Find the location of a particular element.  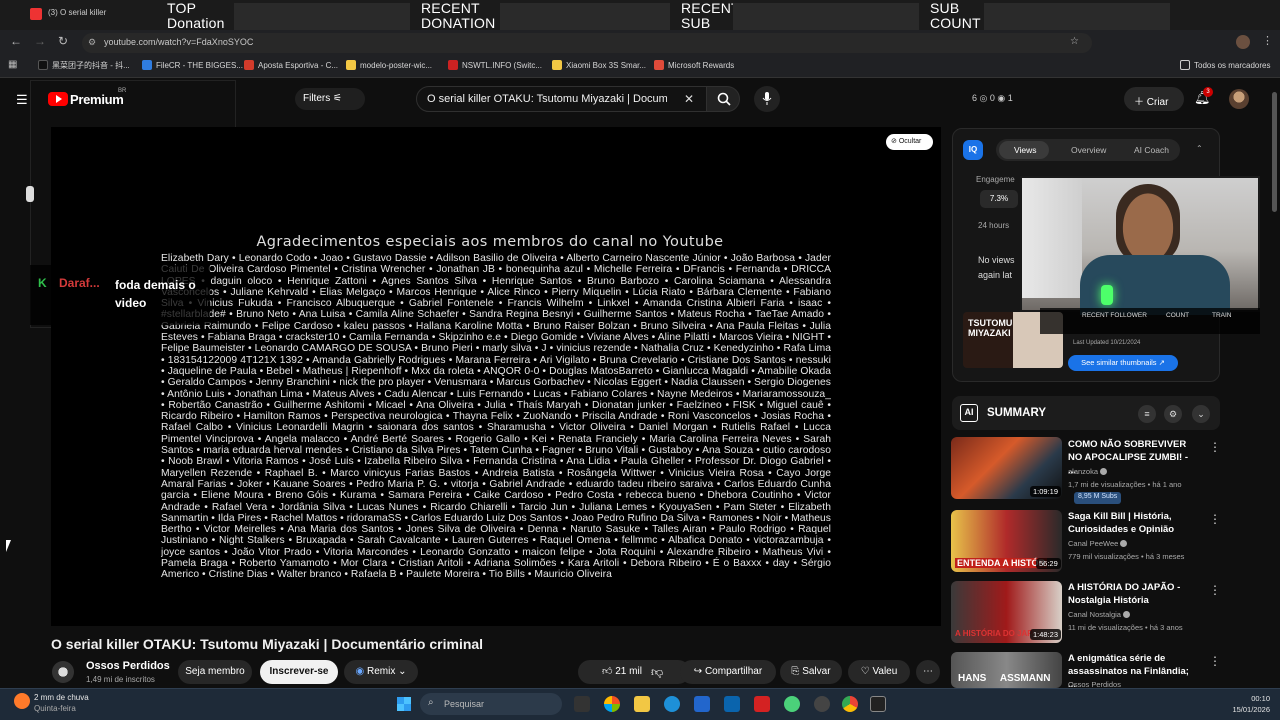

outlook-icon is located at coordinates (732, 704).